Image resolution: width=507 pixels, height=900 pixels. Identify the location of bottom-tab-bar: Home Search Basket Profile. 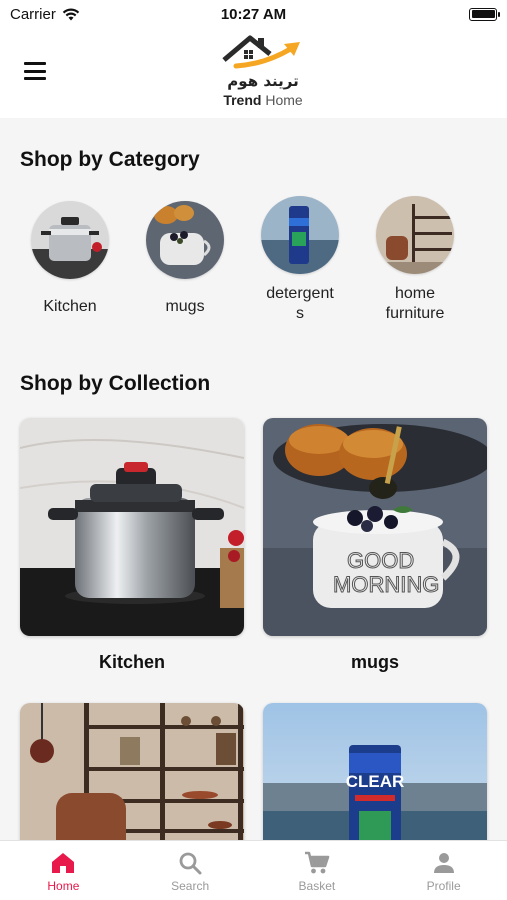
(253, 870).